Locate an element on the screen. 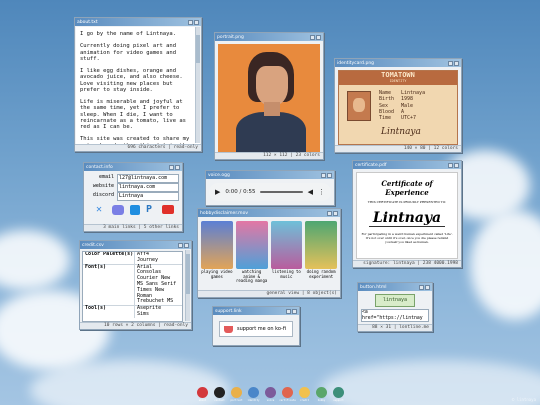  bluesky-icon: ✕ is located at coordinates (101, 210).